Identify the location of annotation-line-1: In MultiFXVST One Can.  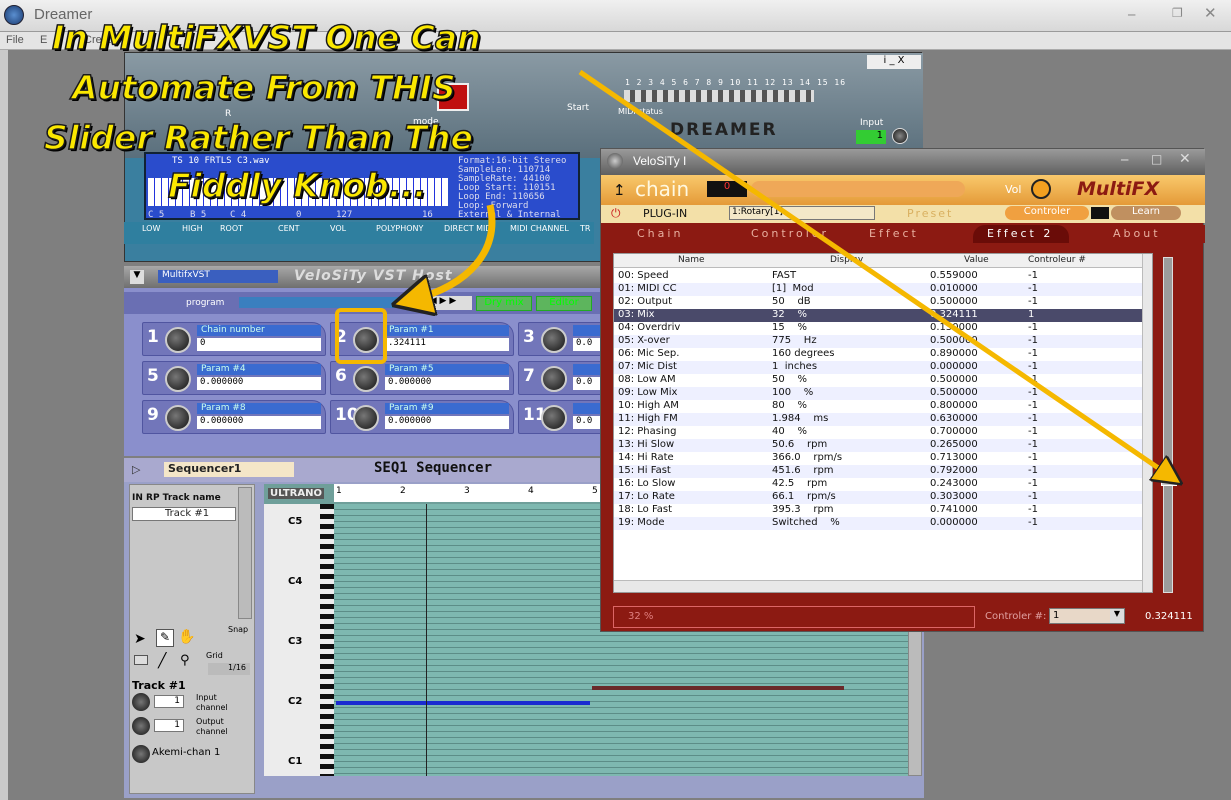
(266, 37).